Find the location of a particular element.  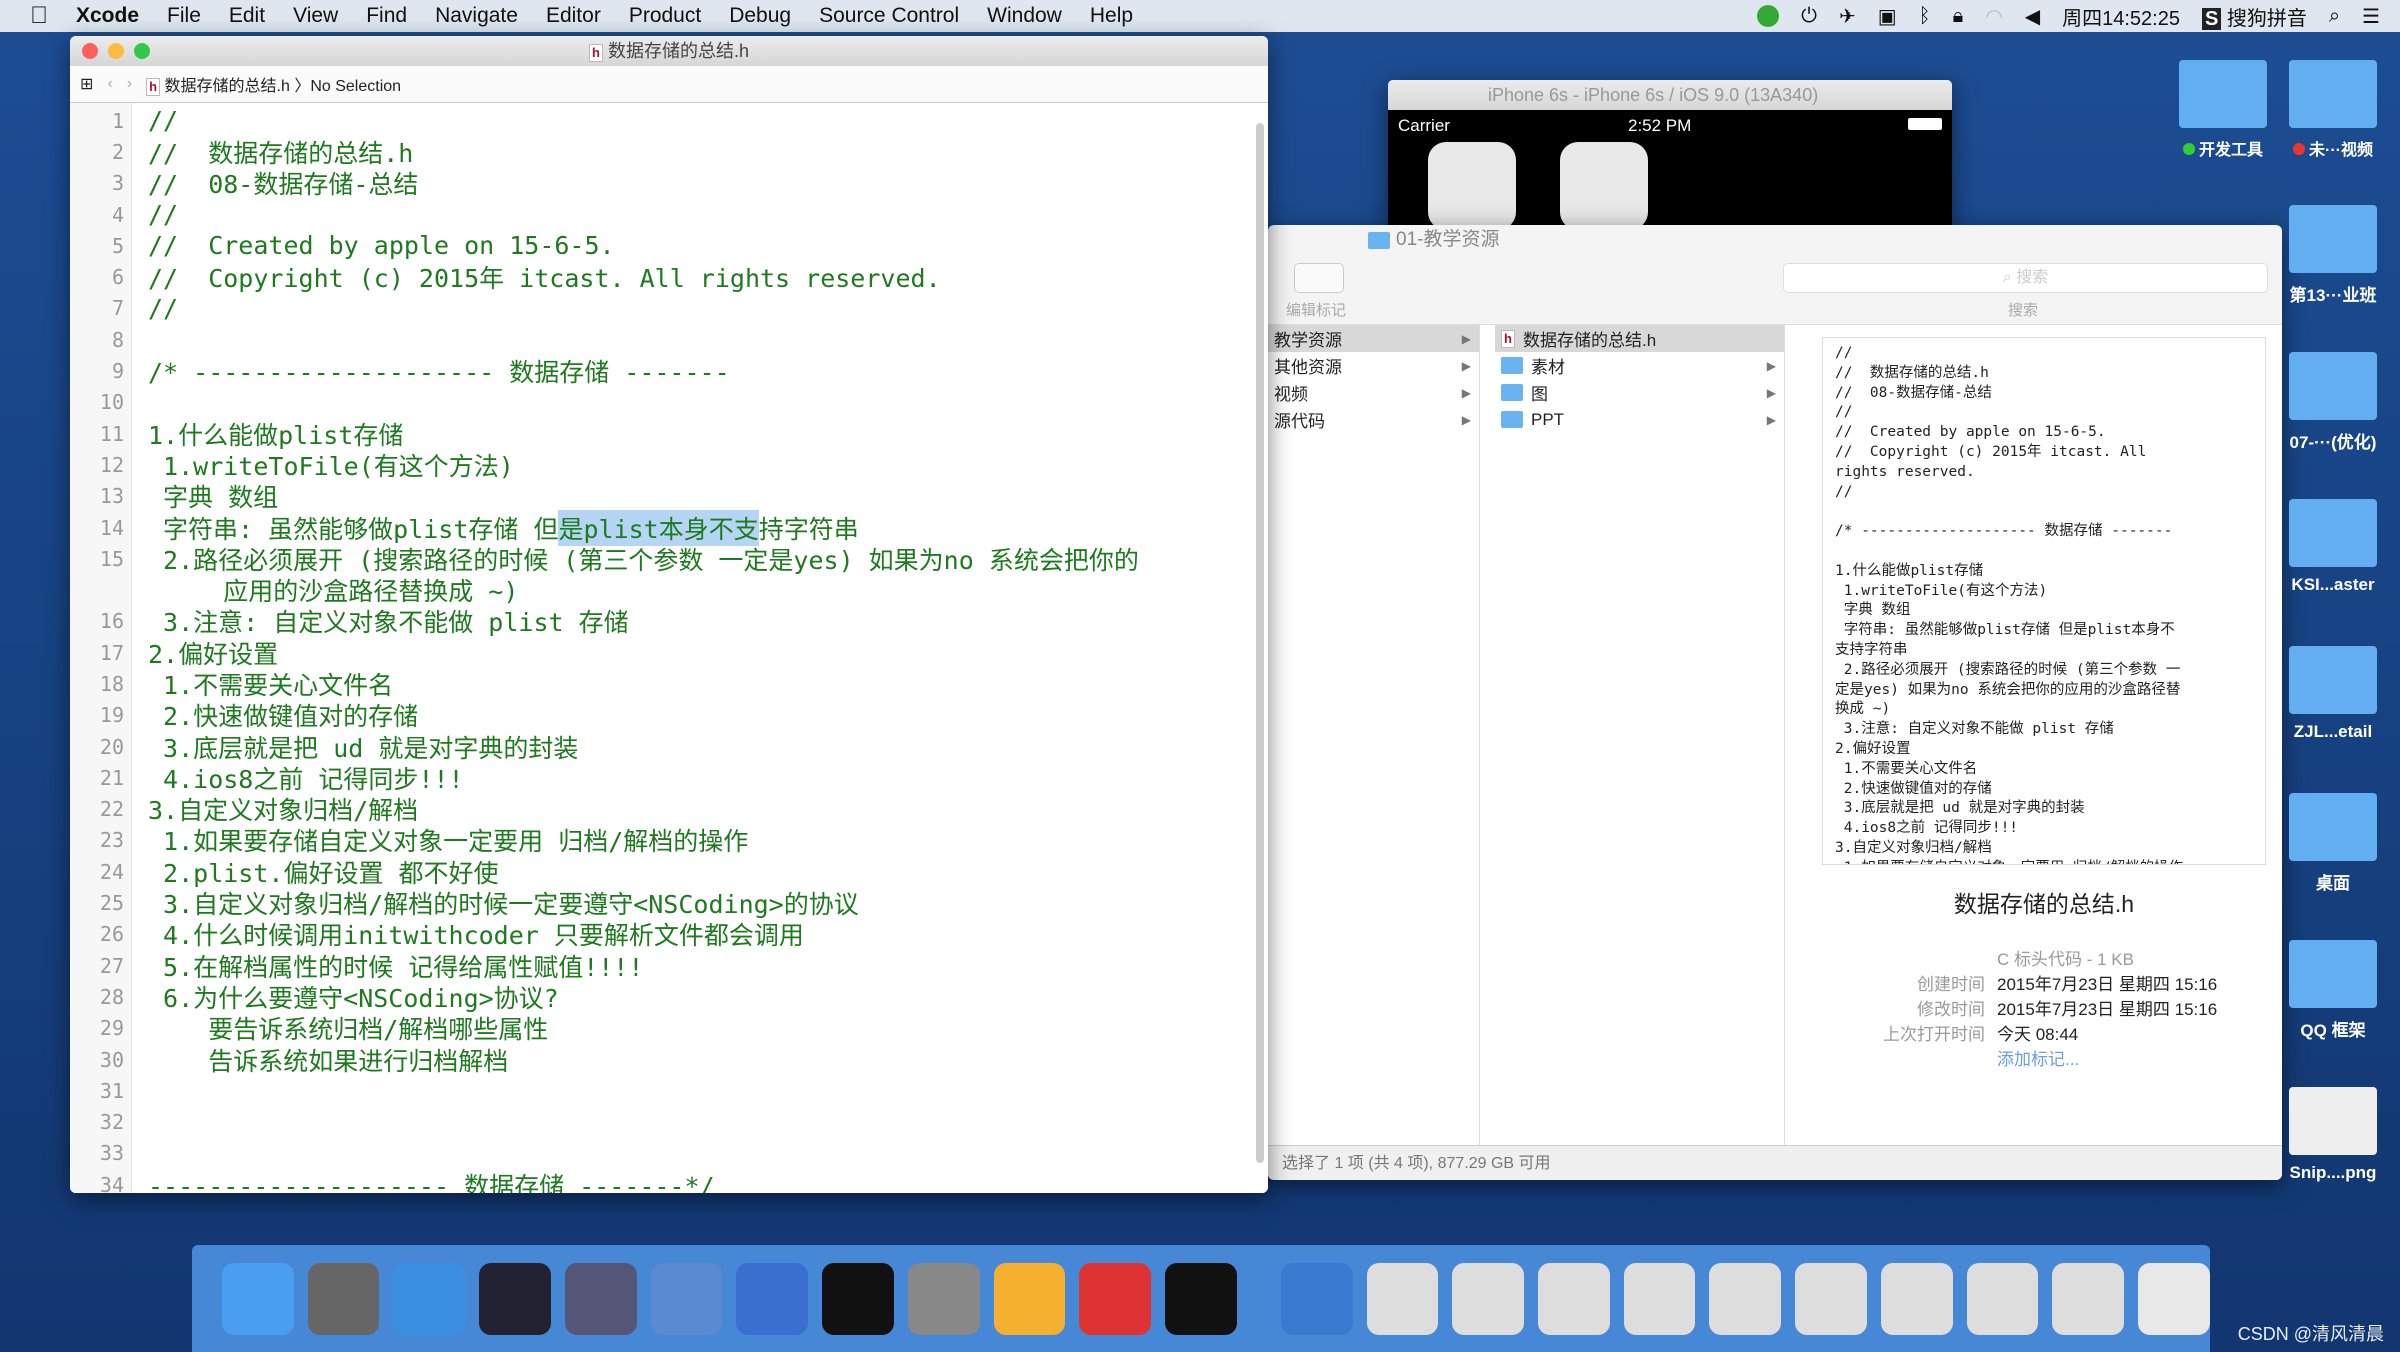

spotlight-icon: ⌕ is located at coordinates (2334, 16).